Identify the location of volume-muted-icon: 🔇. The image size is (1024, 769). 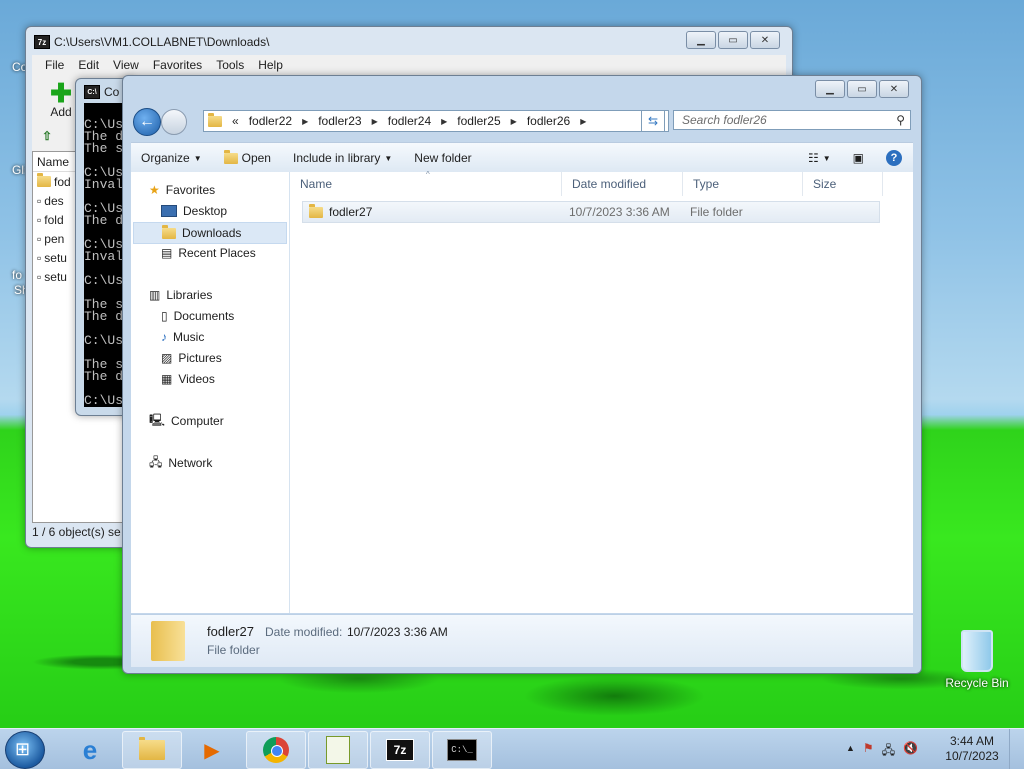
(910, 751).